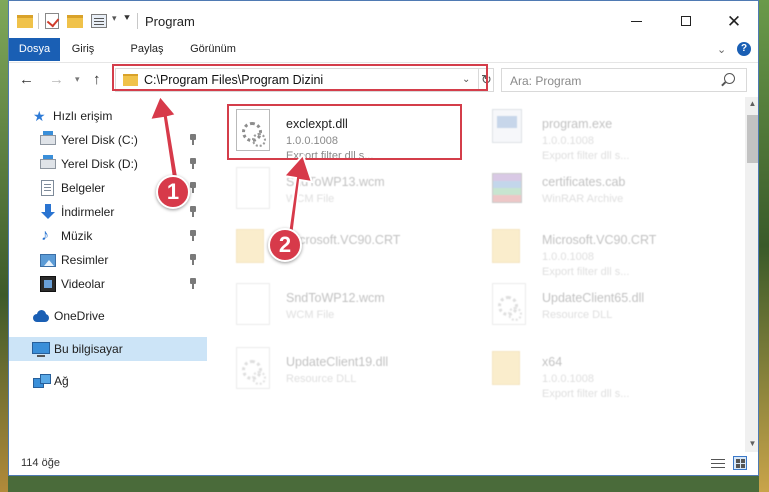 This screenshot has width=769, height=492. What do you see at coordinates (108, 260) in the screenshot?
I see `sidebar-item-pictures: Resimler` at bounding box center [108, 260].